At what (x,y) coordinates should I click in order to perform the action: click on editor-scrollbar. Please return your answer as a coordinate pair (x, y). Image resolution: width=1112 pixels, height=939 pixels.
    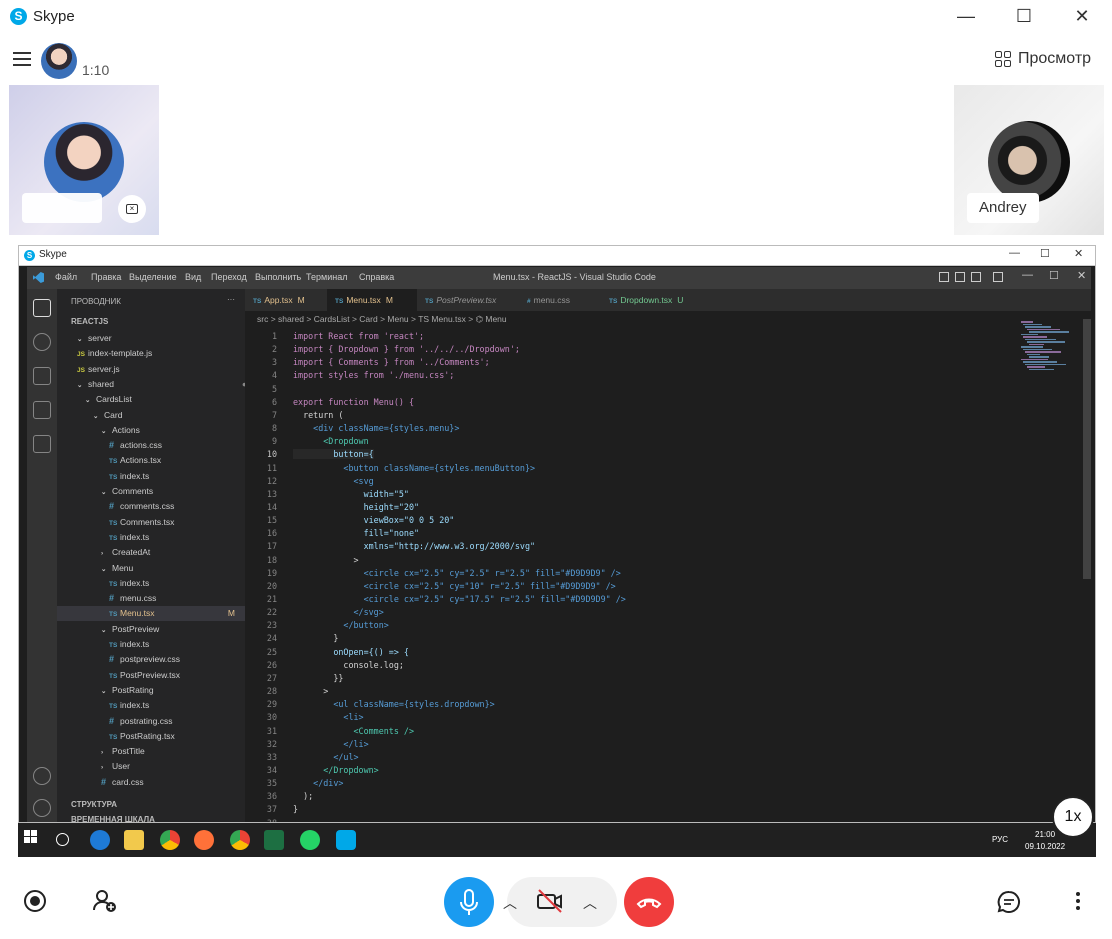
    Looking at the image, I should click on (1087, 449).